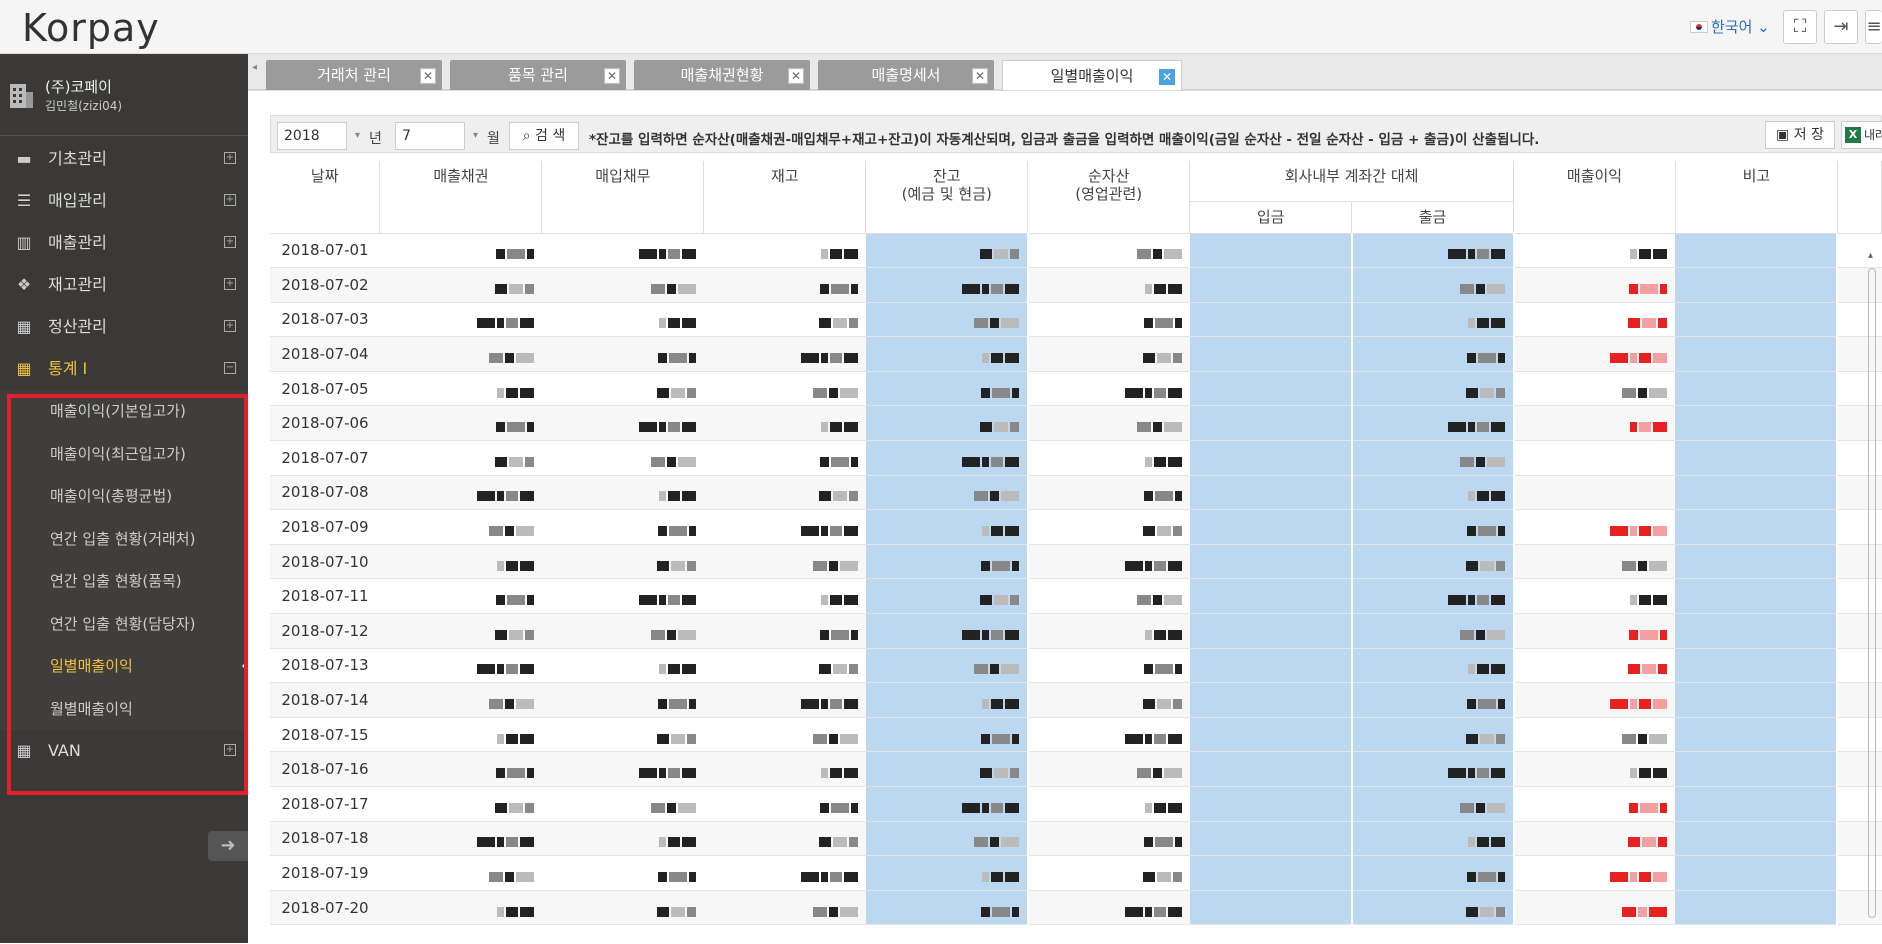  Describe the element at coordinates (1076, 700) in the screenshot. I see `table-row: 2018-07-14` at that location.